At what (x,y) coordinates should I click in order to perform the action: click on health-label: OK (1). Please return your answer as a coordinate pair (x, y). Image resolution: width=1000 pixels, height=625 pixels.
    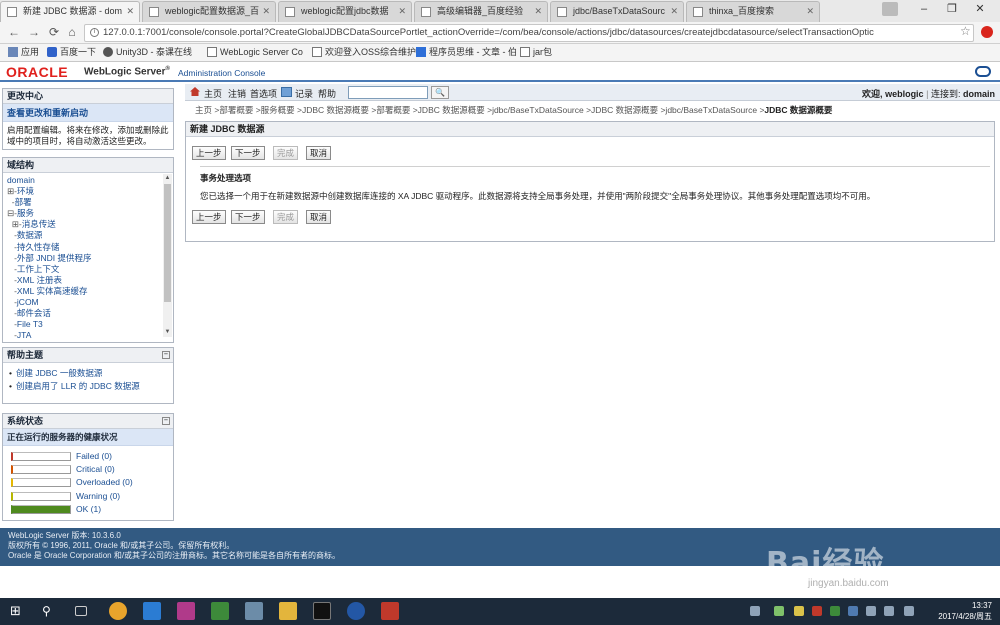
    Looking at the image, I should click on (88, 509).